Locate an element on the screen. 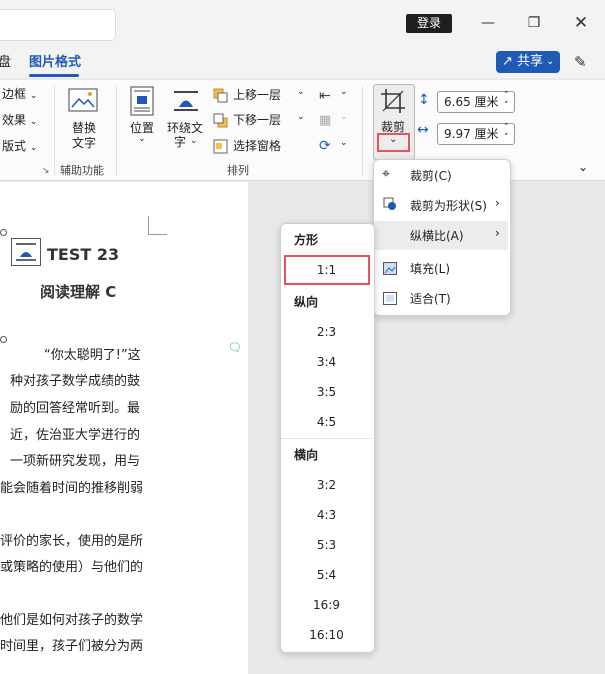 The height and width of the screenshot is (674, 605). doc-line: 励的回答经常听到。最 is located at coordinates (75, 408).